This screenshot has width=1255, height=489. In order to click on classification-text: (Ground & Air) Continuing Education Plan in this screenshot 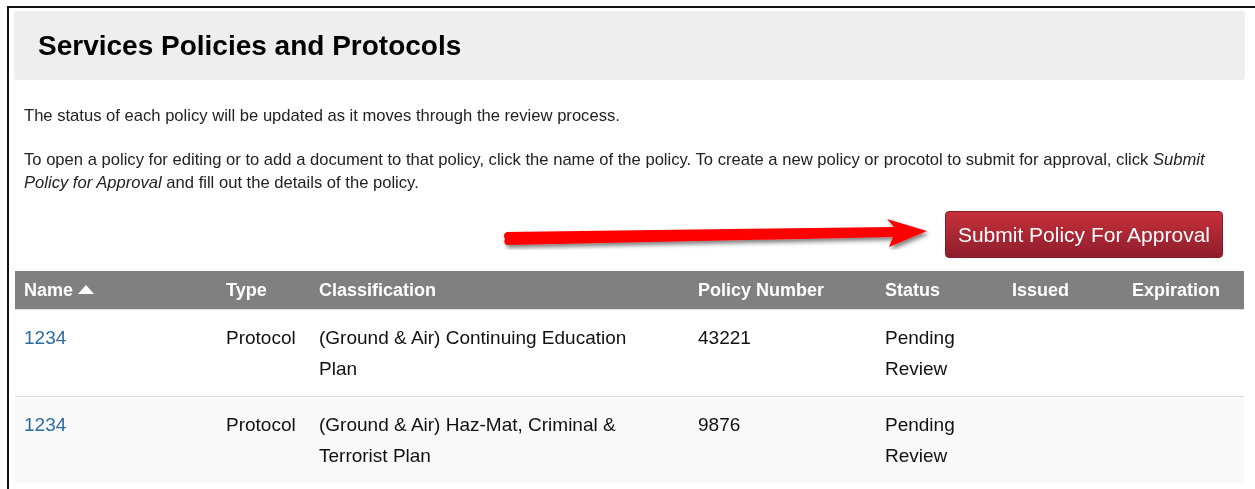, I will do `click(473, 353)`.